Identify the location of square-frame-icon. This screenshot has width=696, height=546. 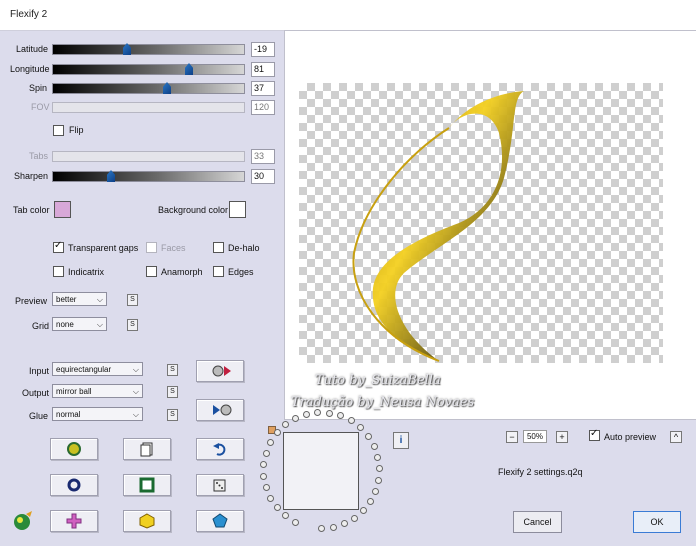
(147, 485).